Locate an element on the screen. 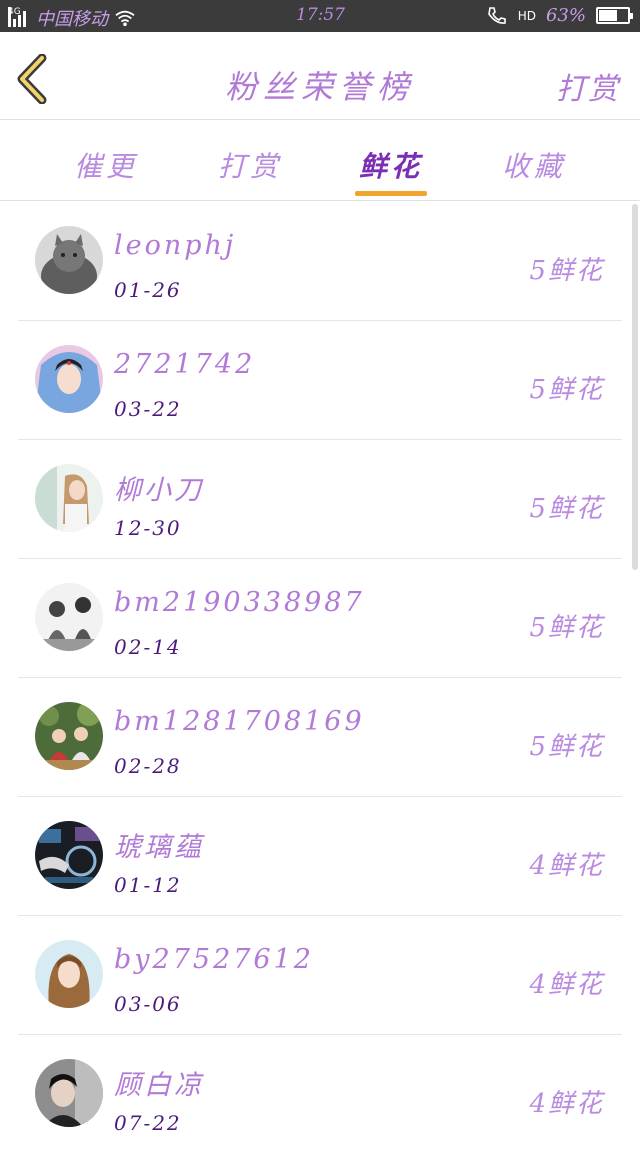  clock: 17:57 is located at coordinates (320, 15).